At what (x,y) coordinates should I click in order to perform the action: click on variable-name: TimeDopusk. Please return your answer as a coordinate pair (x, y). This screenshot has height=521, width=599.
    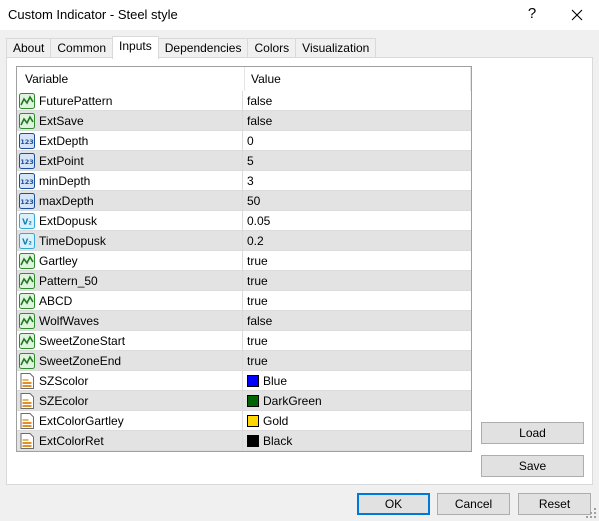
    Looking at the image, I should click on (72, 240).